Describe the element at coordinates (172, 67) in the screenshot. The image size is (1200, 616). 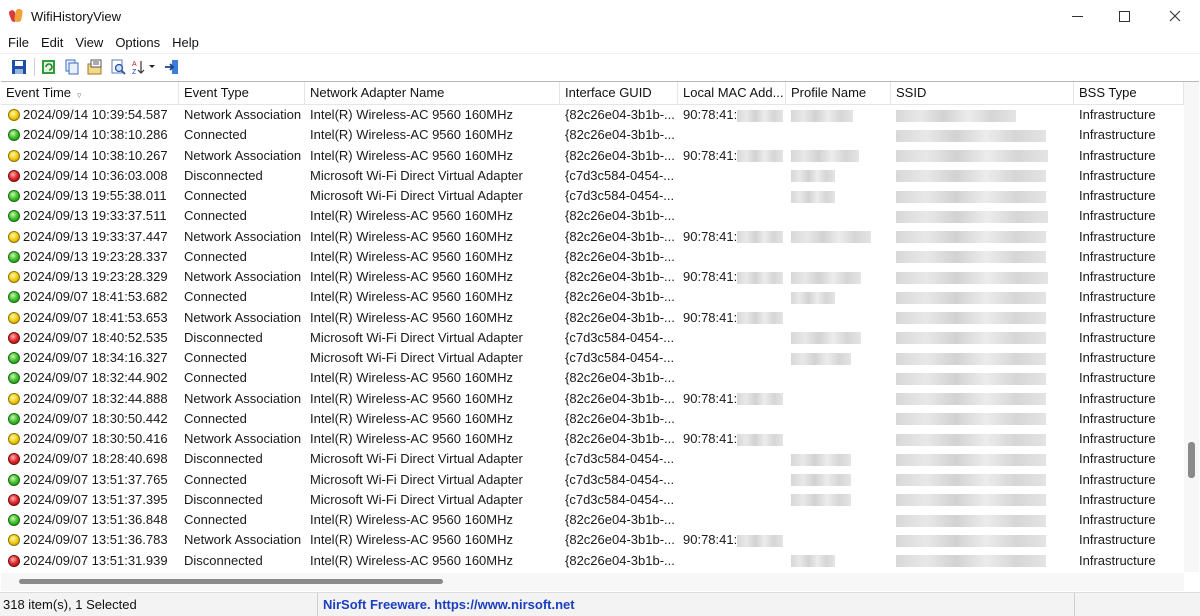
I see `exit-button` at that location.